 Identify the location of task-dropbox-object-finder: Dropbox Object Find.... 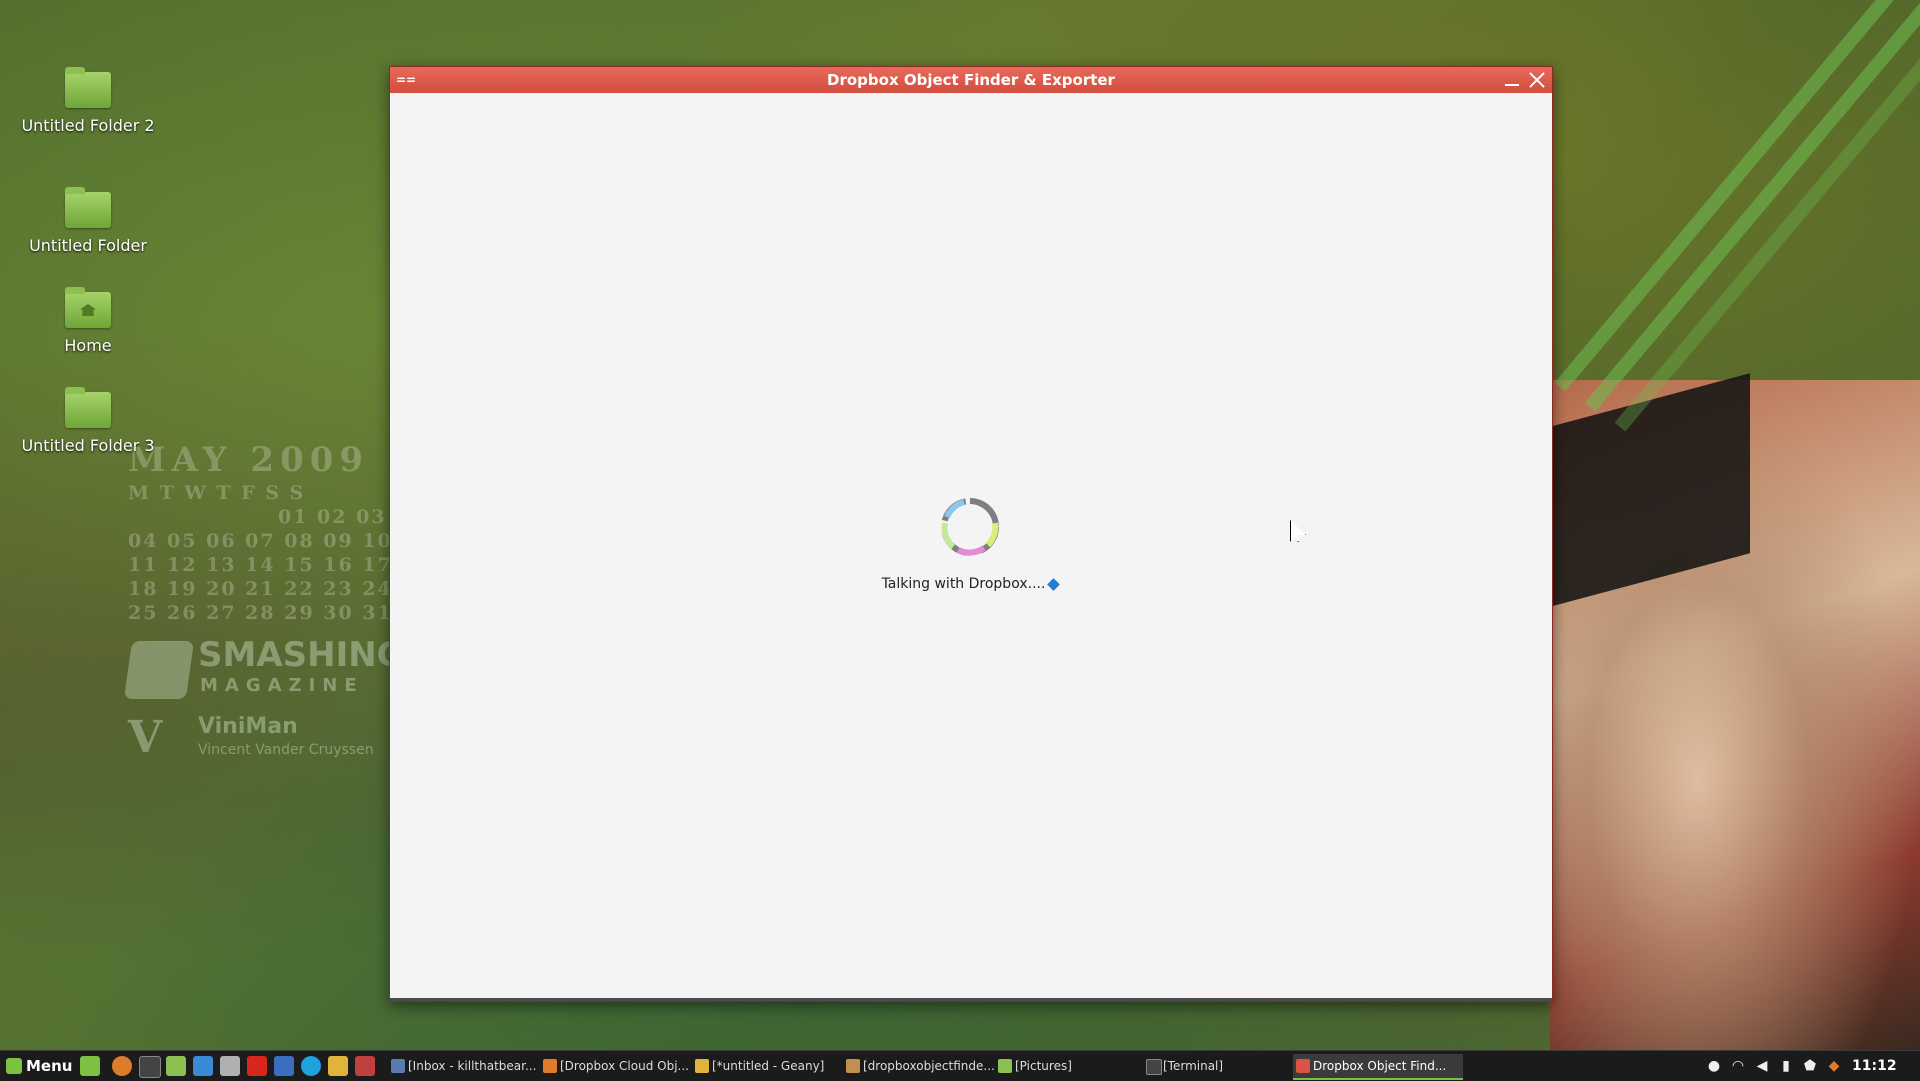
(1378, 1067).